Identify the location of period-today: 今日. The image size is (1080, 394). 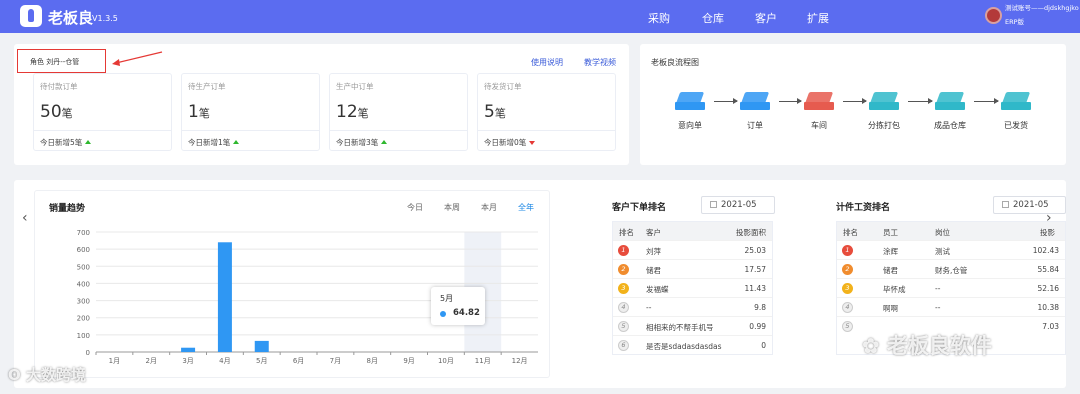
(415, 207).